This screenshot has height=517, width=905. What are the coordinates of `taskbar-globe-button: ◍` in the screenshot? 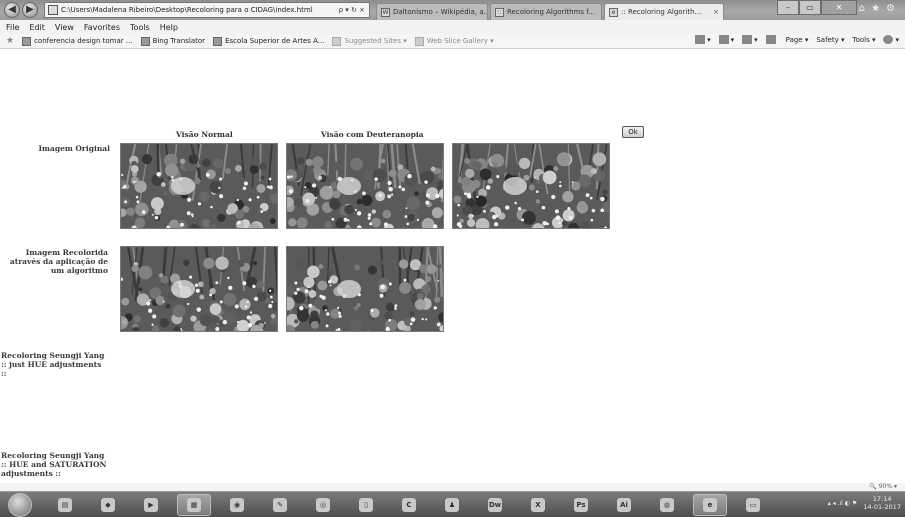 It's located at (667, 505).